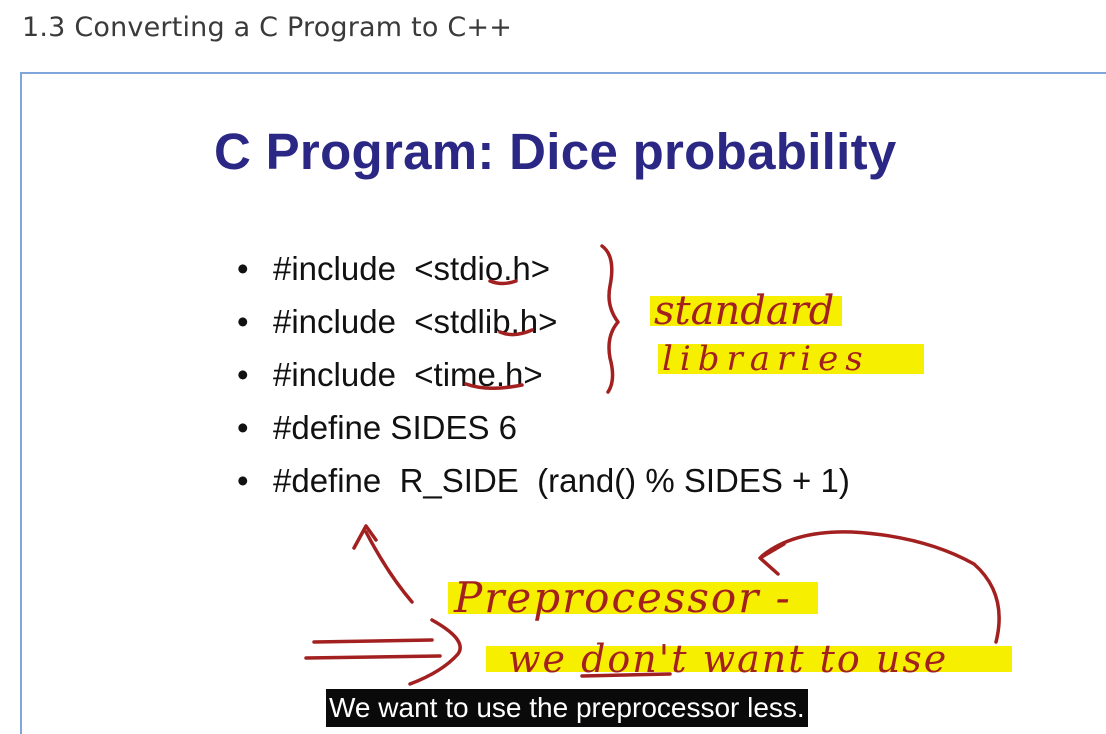  Describe the element at coordinates (415, 321) in the screenshot. I see `bullet-text: #include <stdlib.h>` at that location.